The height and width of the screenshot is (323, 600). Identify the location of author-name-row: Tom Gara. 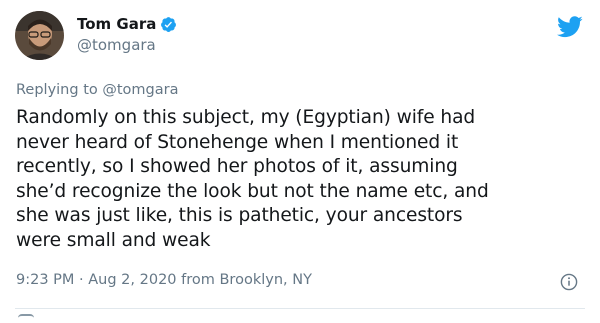
(127, 24).